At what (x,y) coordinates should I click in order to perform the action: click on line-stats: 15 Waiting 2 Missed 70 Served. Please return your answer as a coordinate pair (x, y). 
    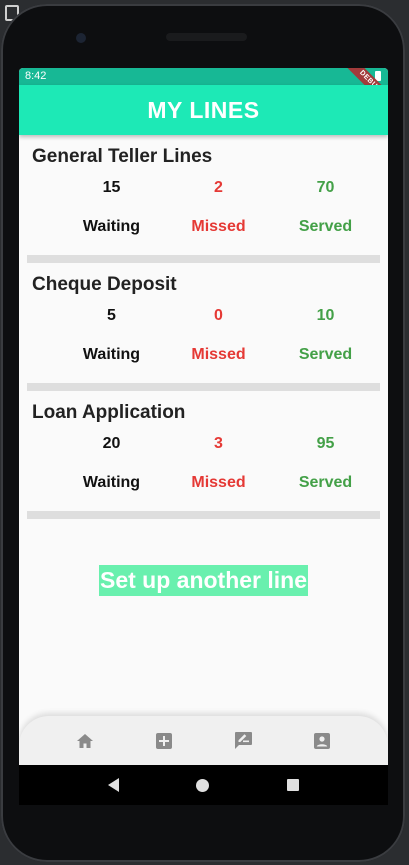
    Looking at the image, I should click on (205, 207).